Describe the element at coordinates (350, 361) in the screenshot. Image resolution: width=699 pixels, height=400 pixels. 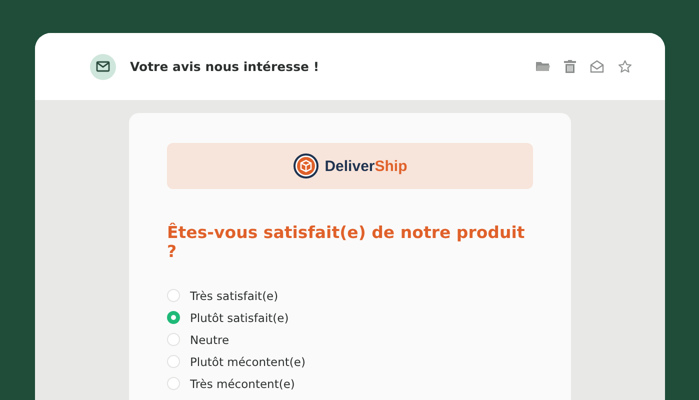
I see `answer-option: Plutôt mécontent(e)` at that location.